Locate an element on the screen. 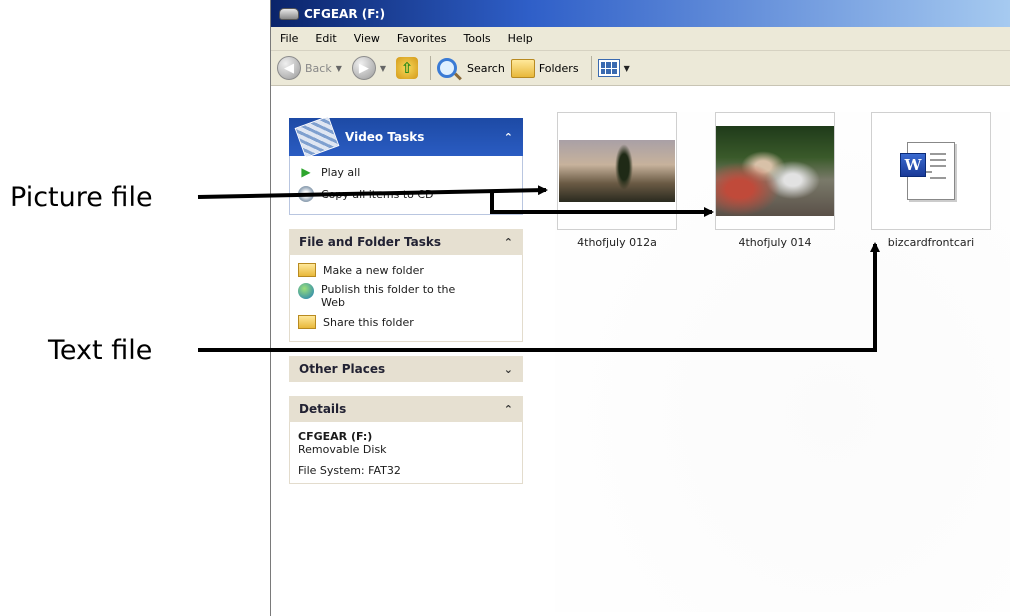  publish-web-label: Publish this folder to the Web is located at coordinates (388, 296).